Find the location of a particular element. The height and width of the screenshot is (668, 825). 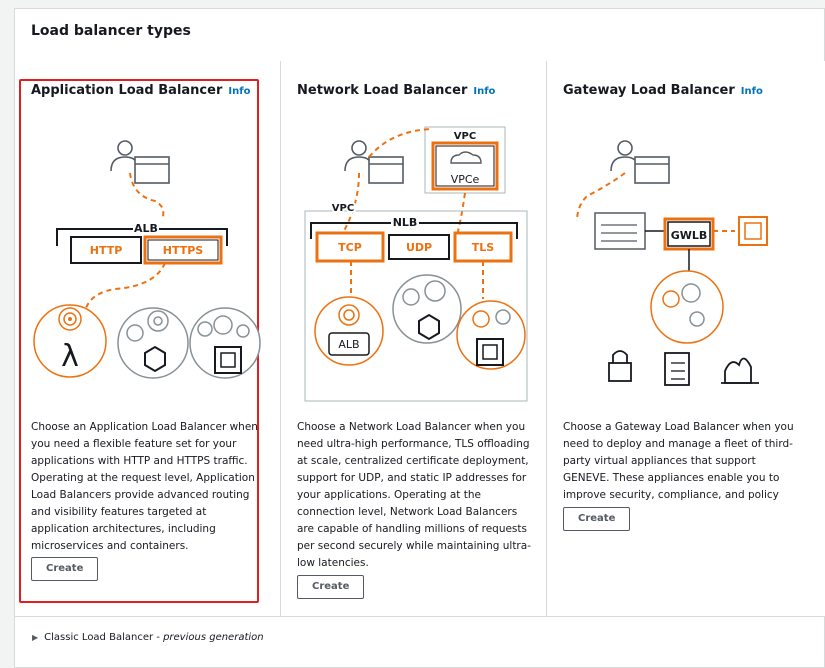

appliance-fleet is located at coordinates (687, 307).